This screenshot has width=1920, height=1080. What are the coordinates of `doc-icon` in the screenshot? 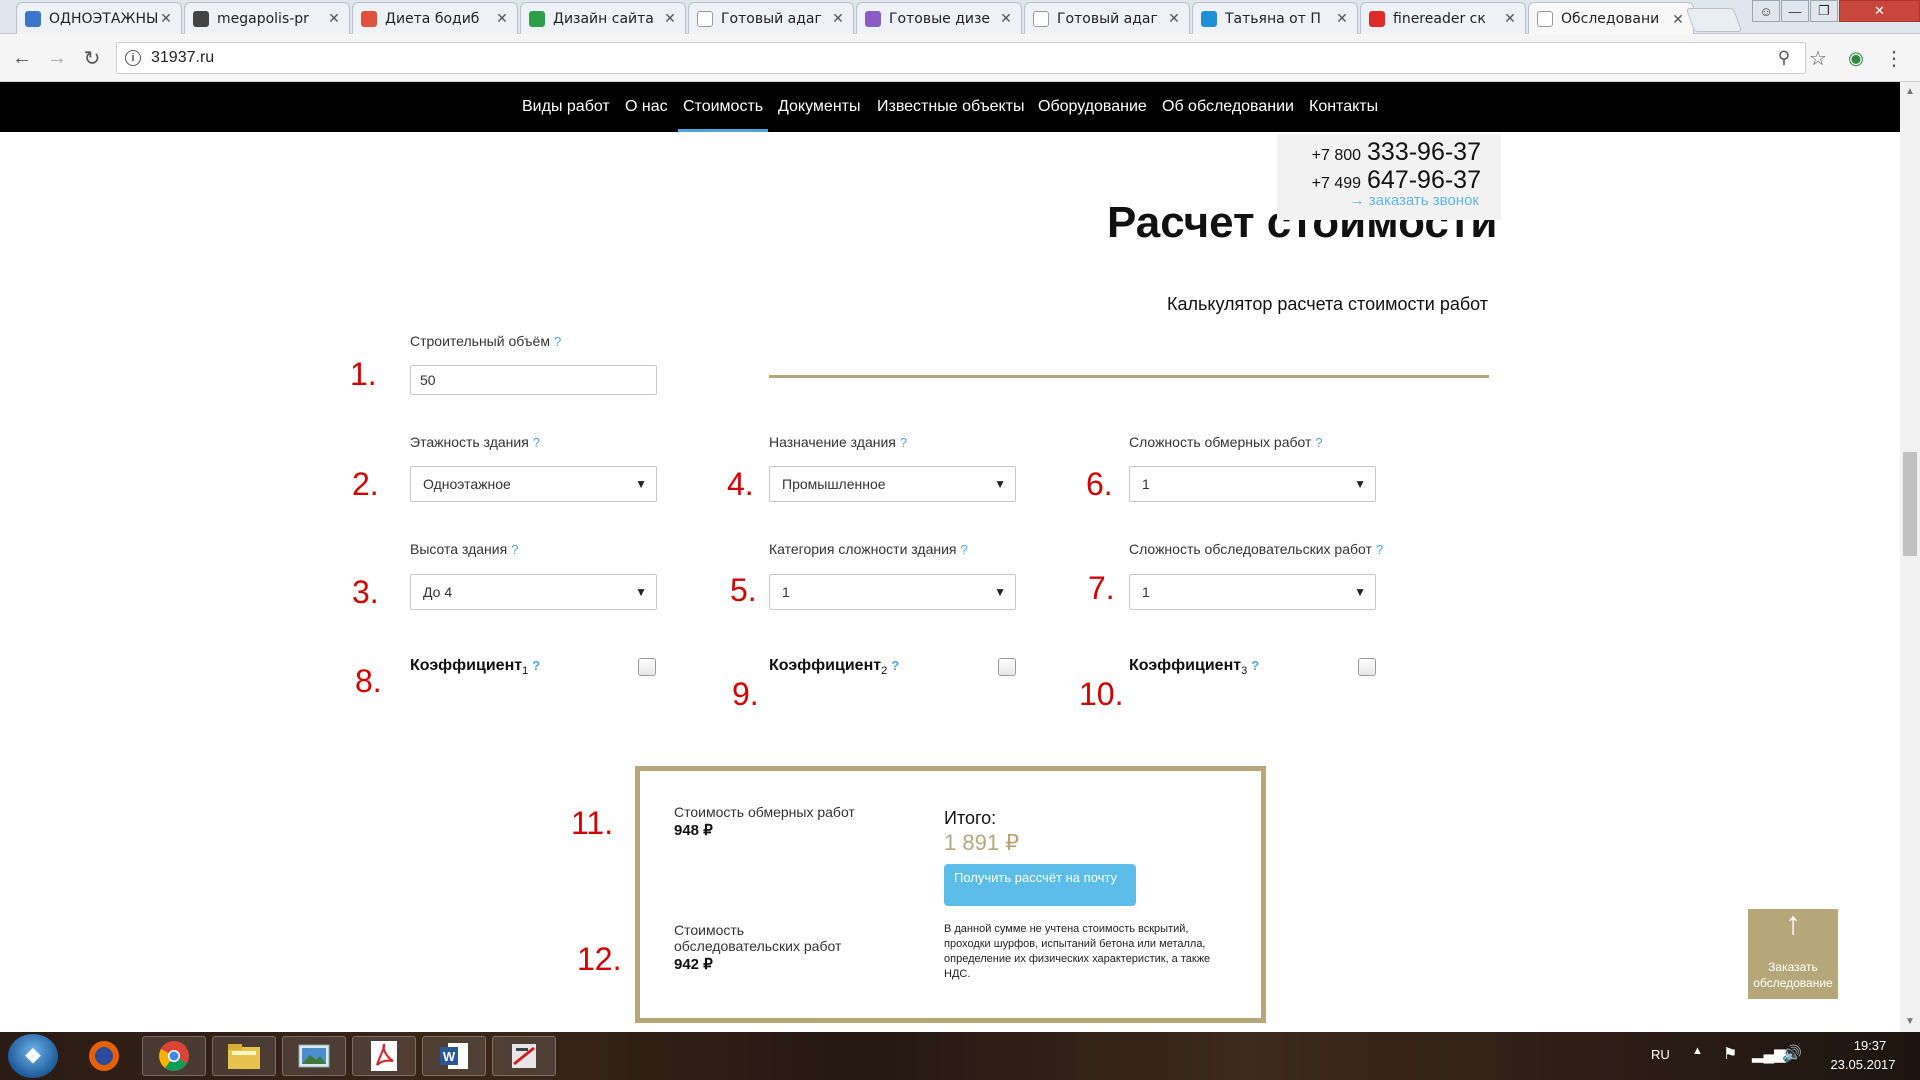 It's located at (33, 18).